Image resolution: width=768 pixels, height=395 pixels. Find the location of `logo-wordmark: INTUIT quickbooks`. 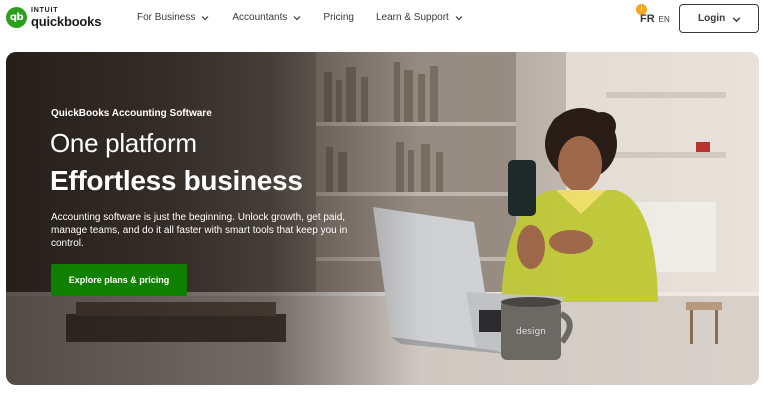

logo-wordmark: INTUIT quickbooks is located at coordinates (66, 17).